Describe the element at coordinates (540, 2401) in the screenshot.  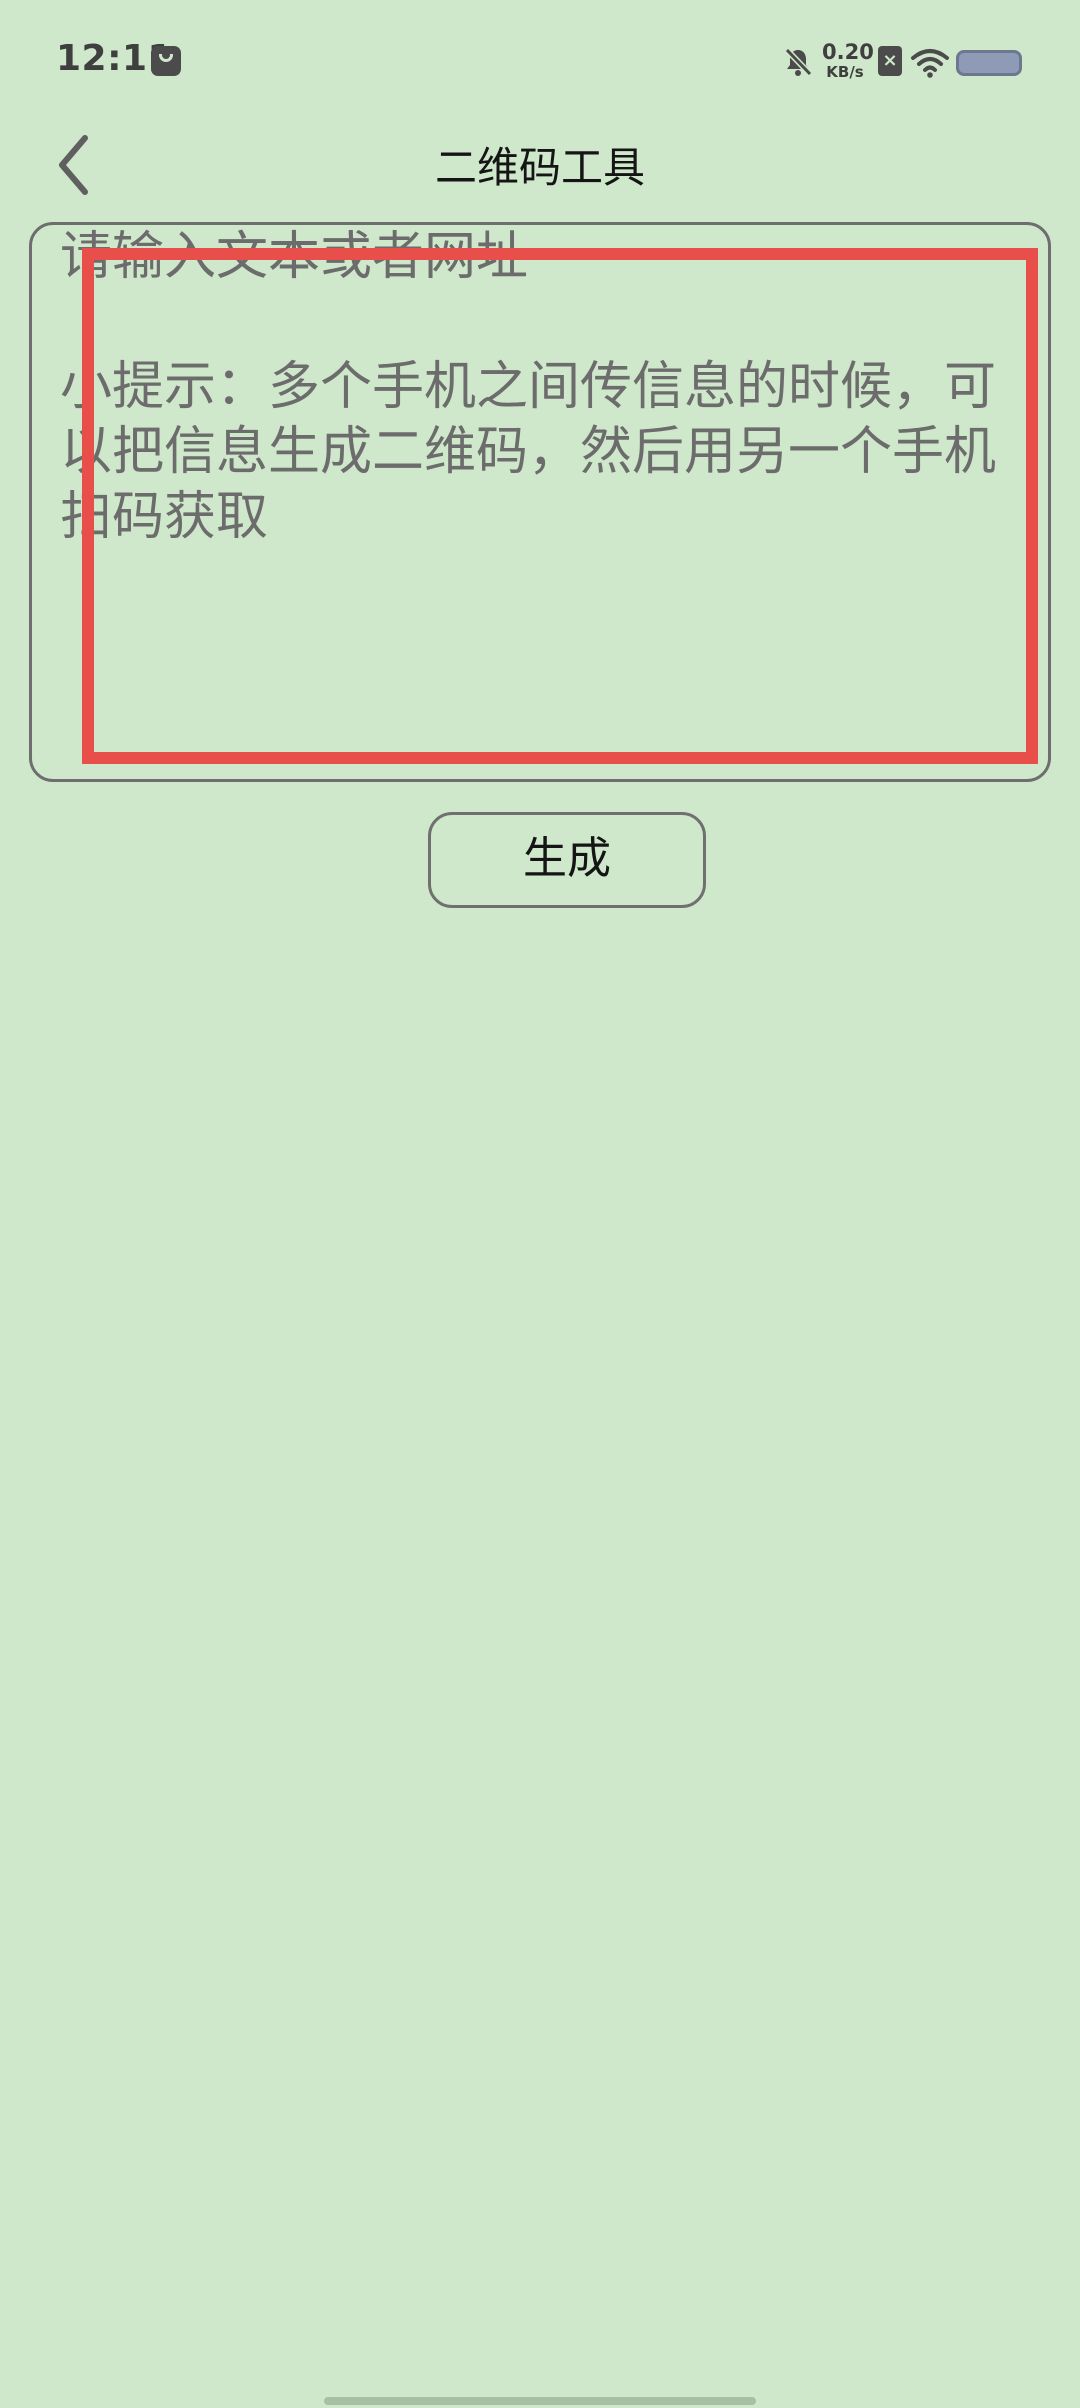
I see `home-indicator` at that location.